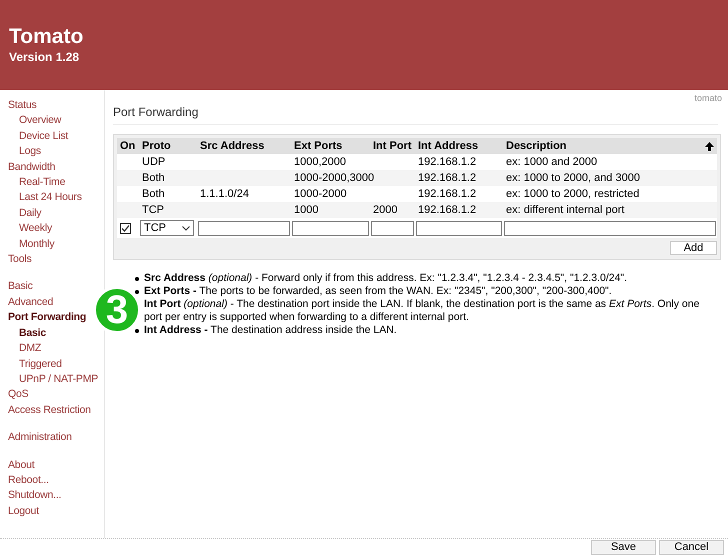 Image resolution: width=728 pixels, height=556 pixels. Describe the element at coordinates (552, 162) in the screenshot. I see `table-cell: ex: 1000 and 2000` at that location.